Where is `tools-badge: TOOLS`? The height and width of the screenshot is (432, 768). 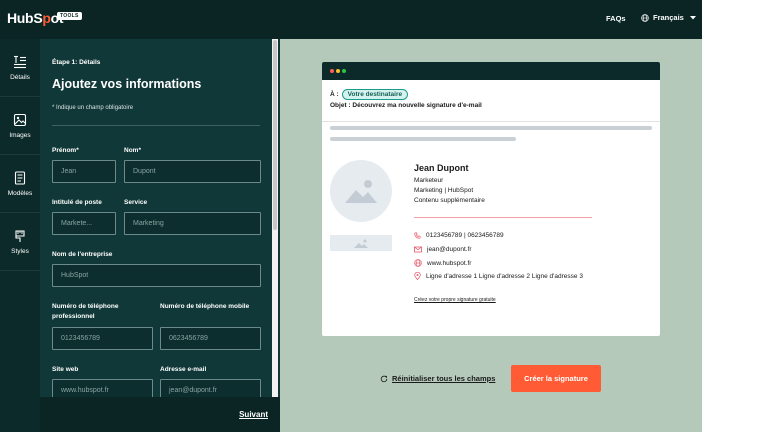
tools-badge: TOOLS is located at coordinates (69, 16).